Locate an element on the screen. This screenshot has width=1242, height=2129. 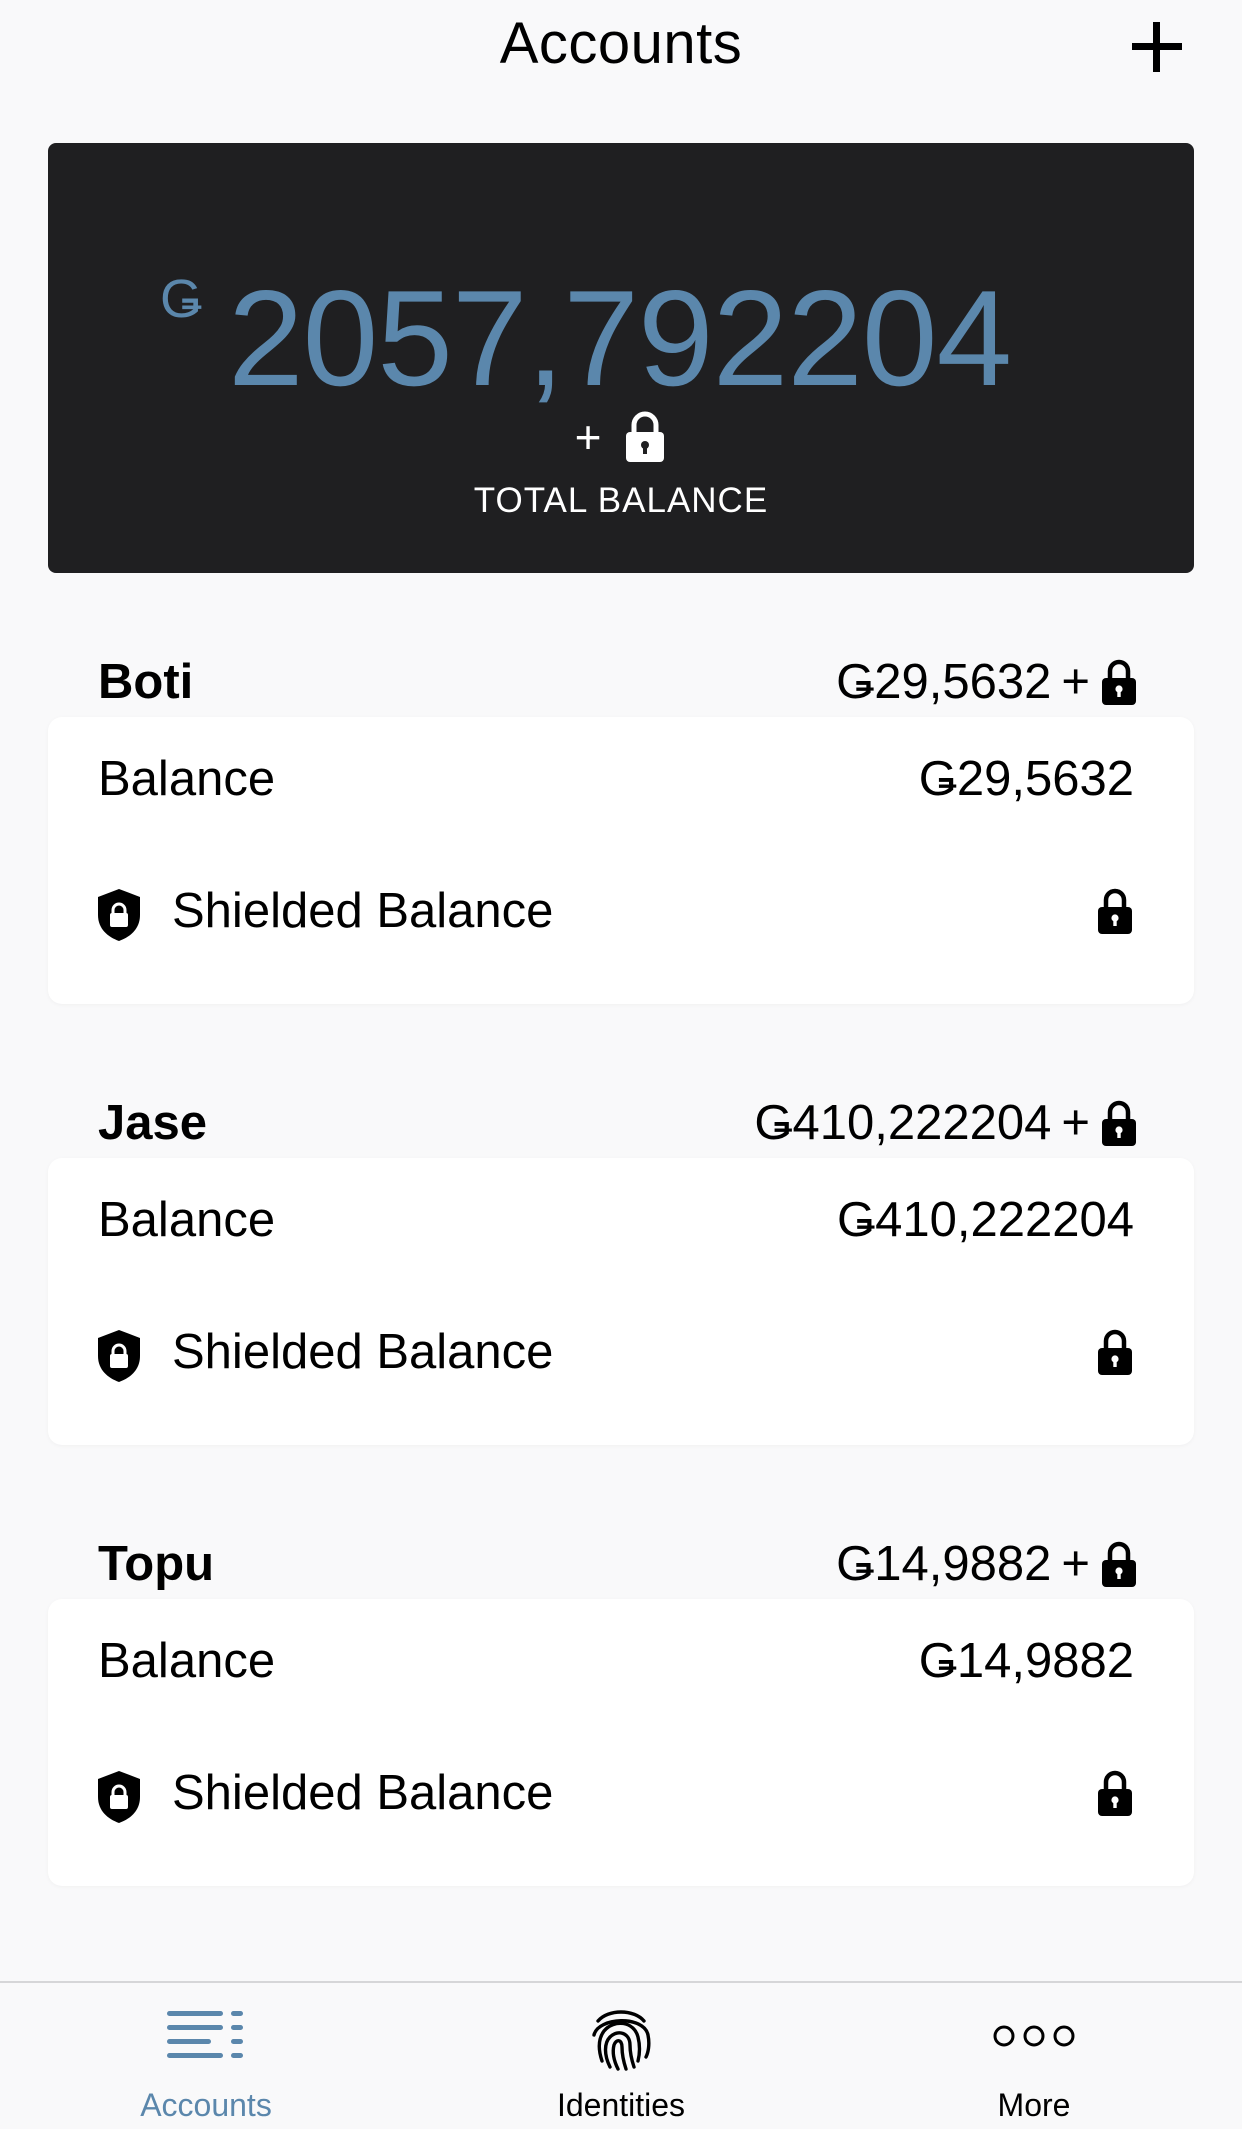
account-summary: Ǥ29,5632 + is located at coordinates (987, 682).